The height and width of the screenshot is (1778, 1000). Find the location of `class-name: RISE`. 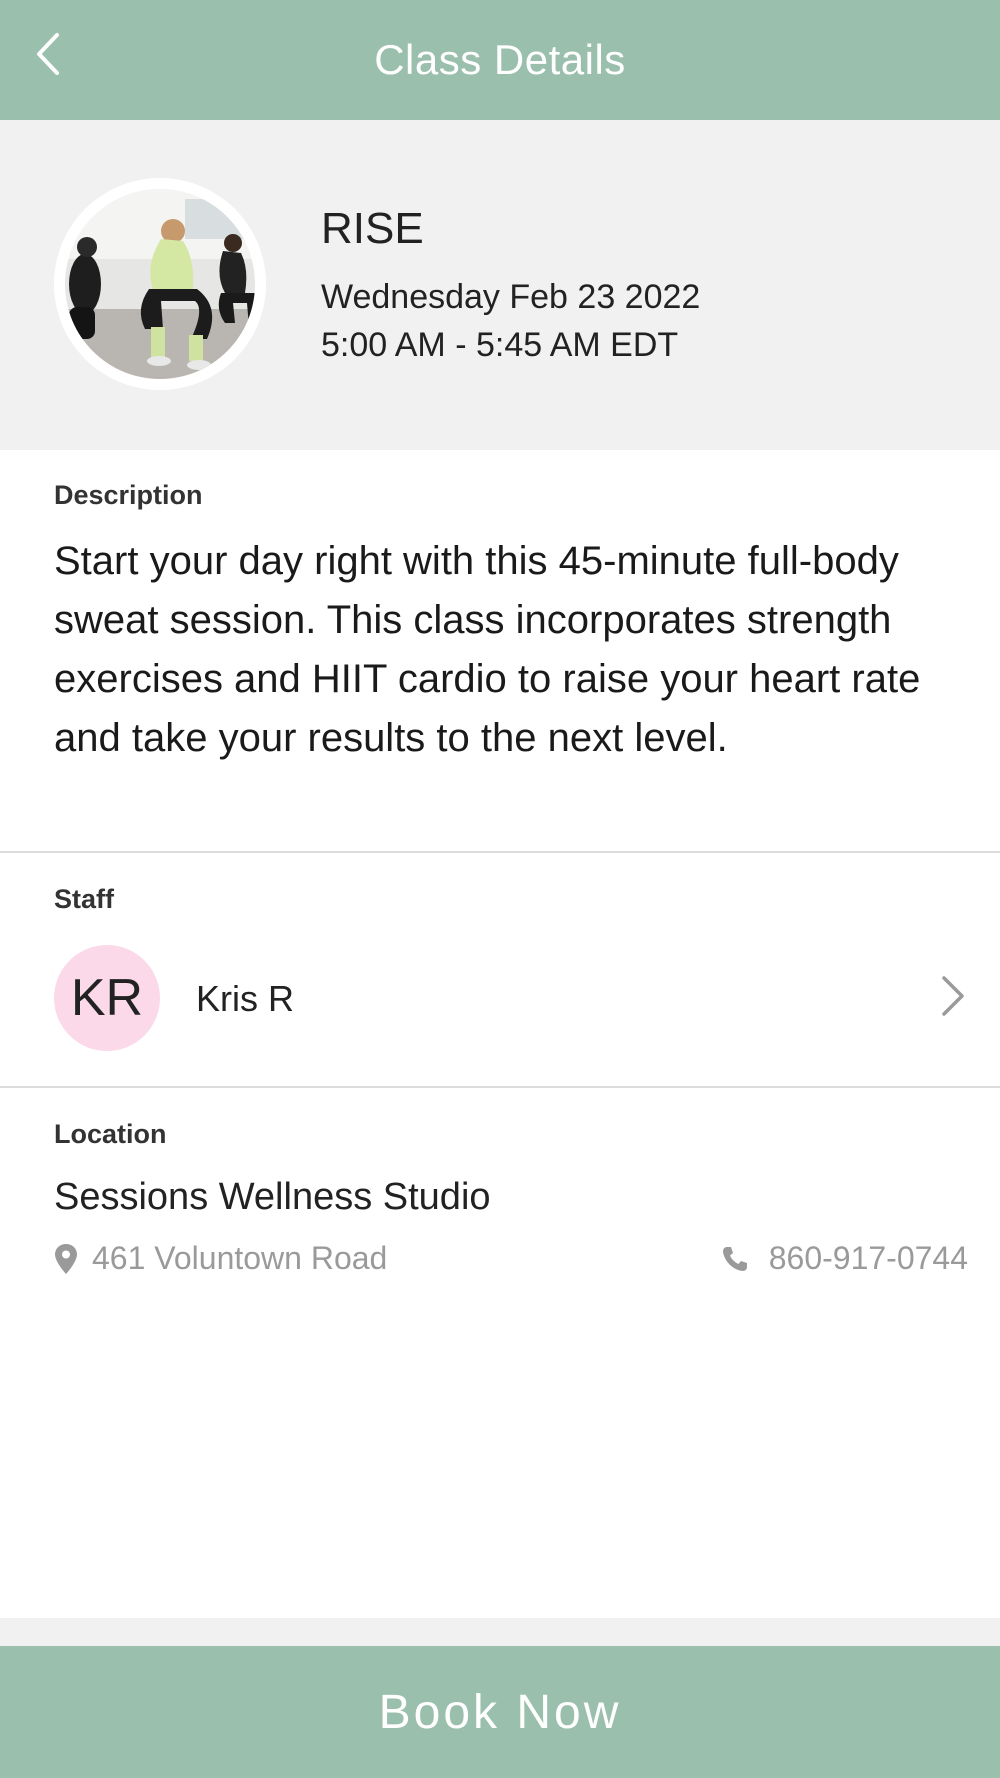

class-name: RISE is located at coordinates (372, 228).